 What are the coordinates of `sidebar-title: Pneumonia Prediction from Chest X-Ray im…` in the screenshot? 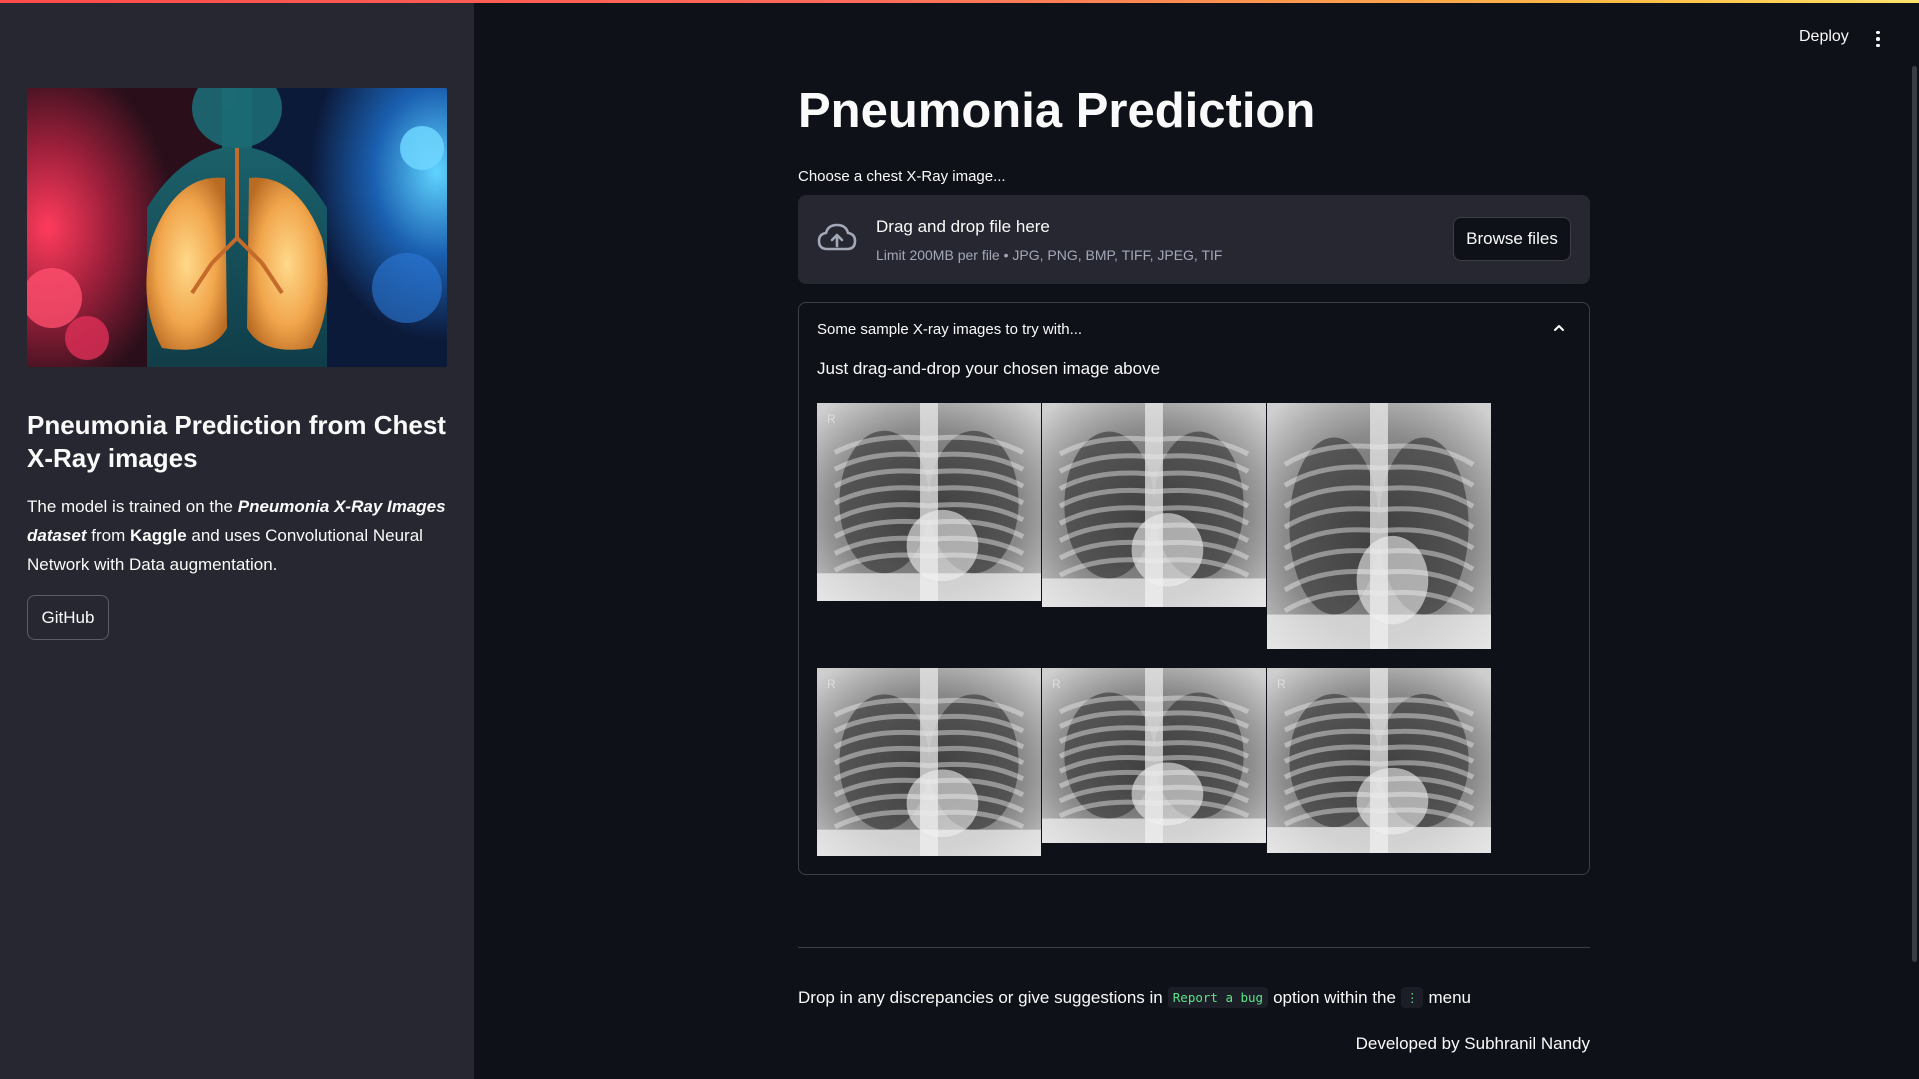 It's located at (236, 441).